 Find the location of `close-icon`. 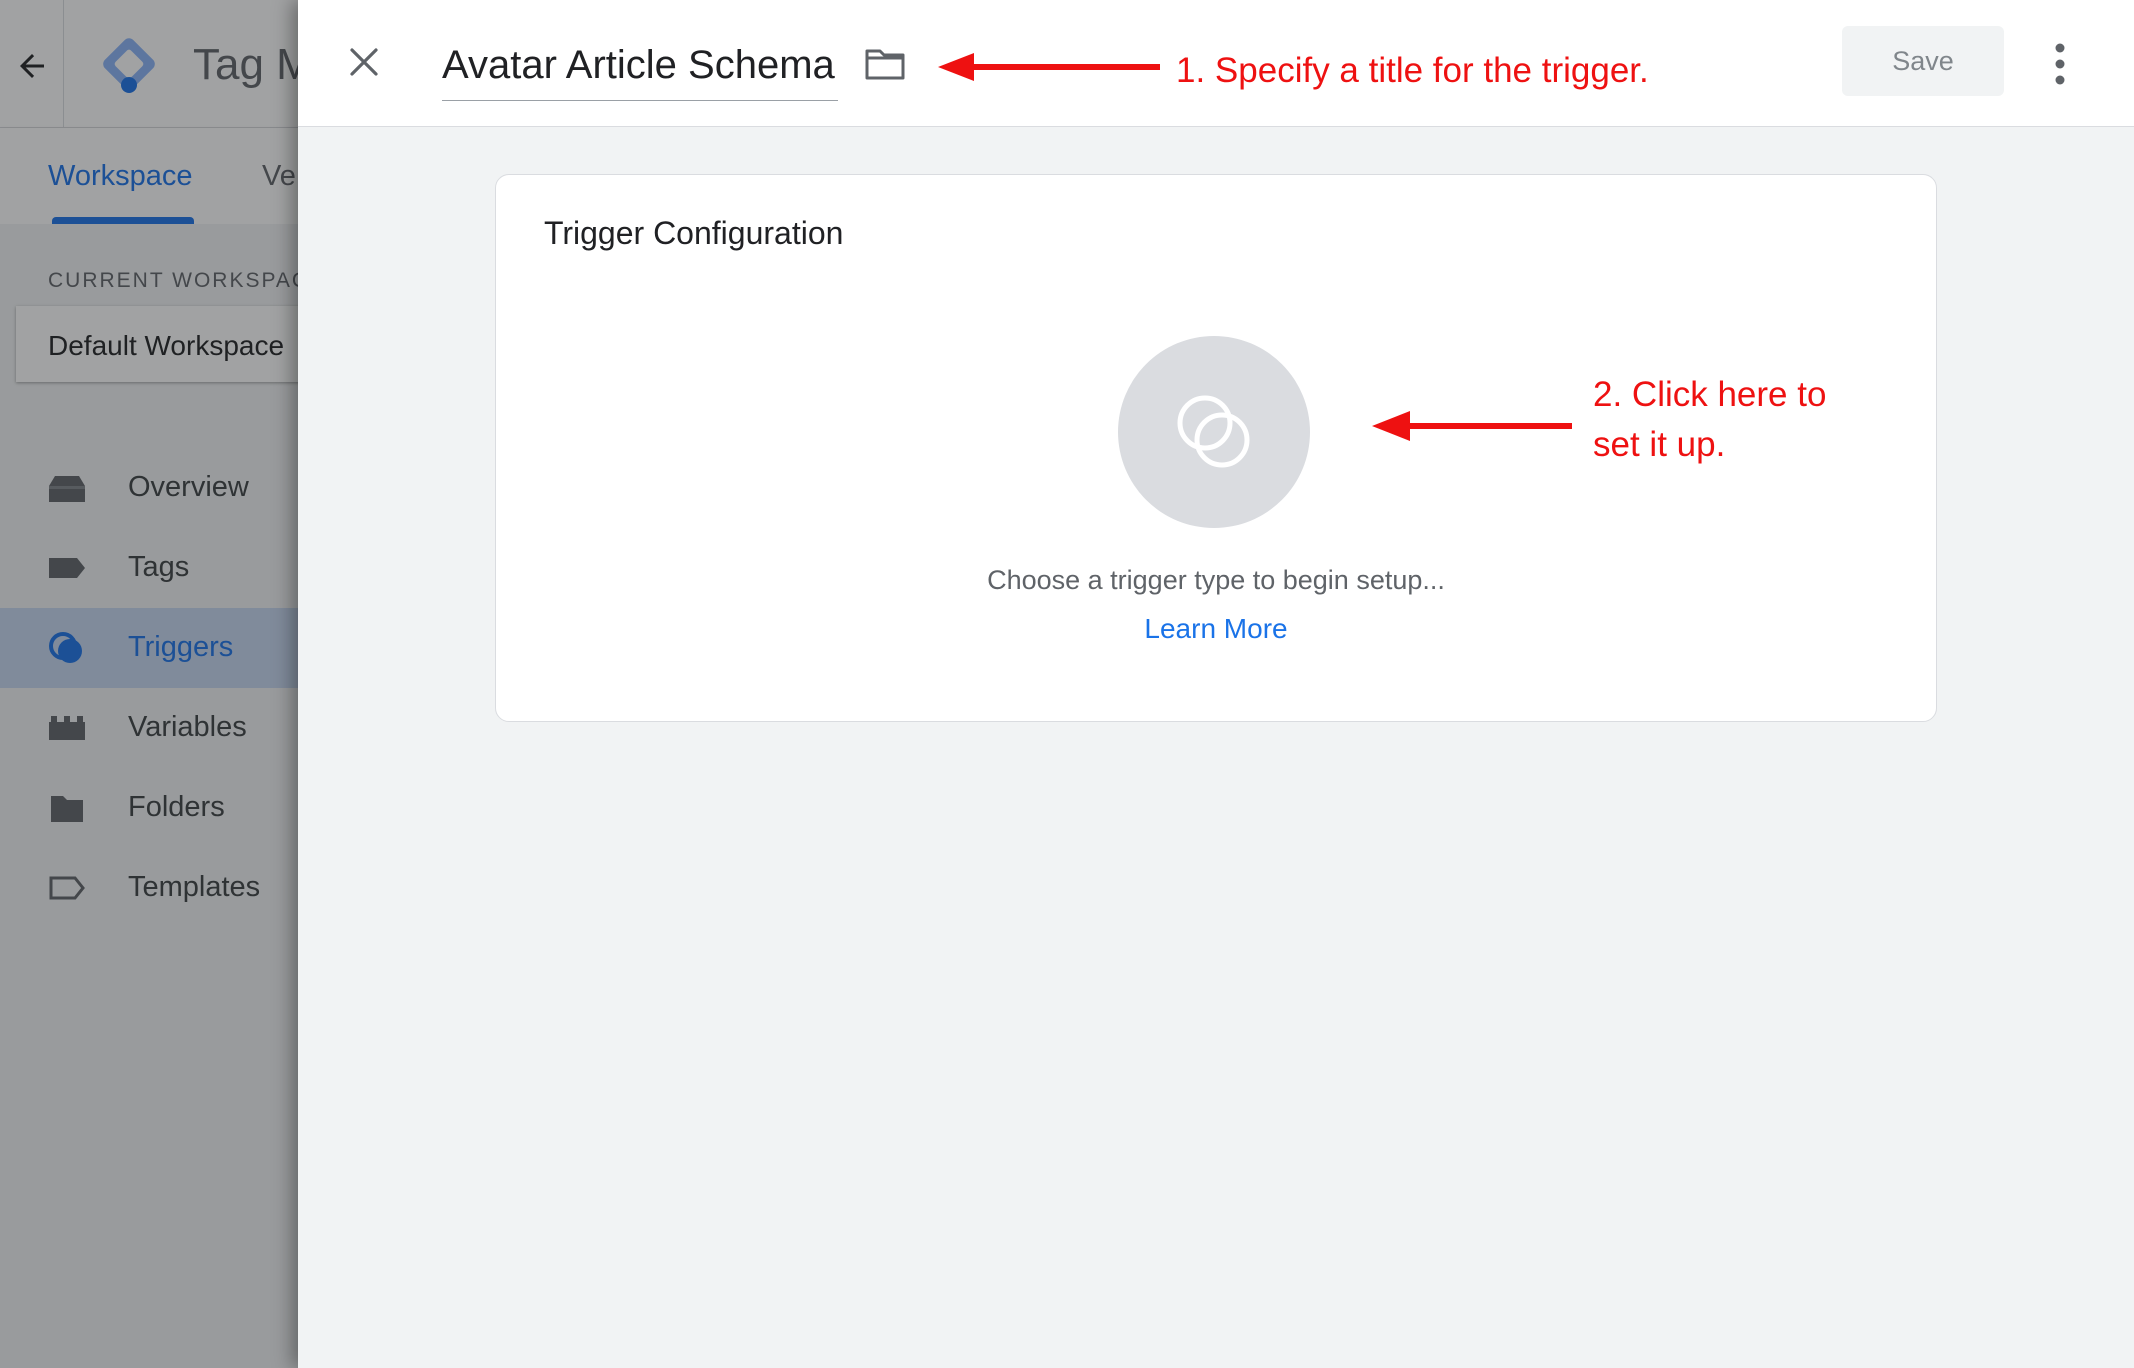

close-icon is located at coordinates (364, 62).